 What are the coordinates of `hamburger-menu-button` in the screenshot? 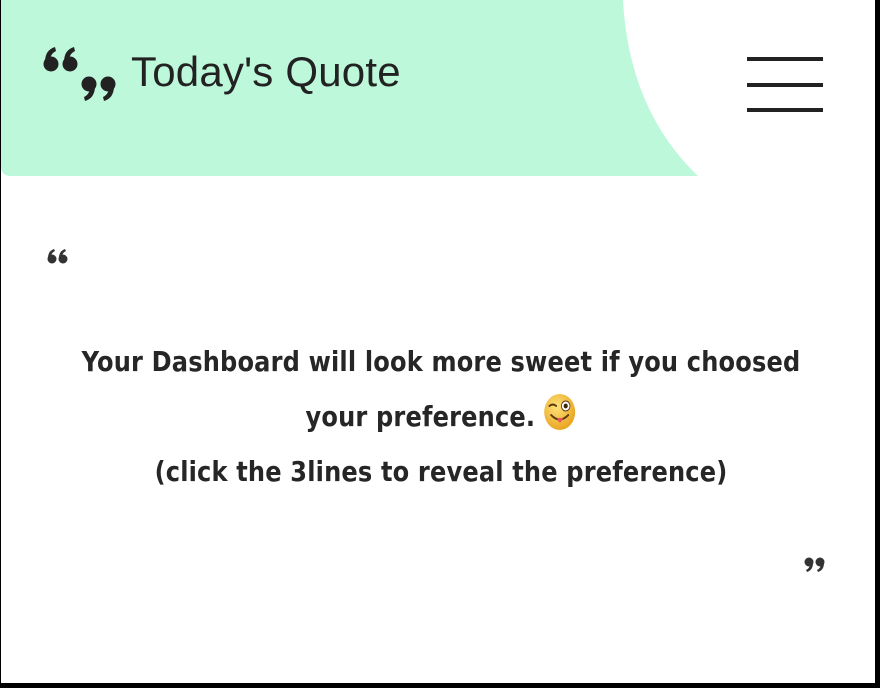 It's located at (783, 85).